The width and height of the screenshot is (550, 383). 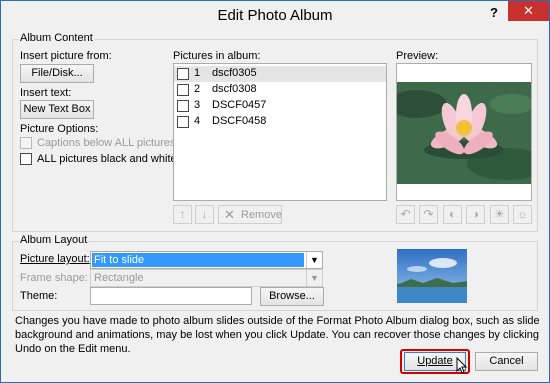 I want to click on picture-name: dscf0308, so click(x=234, y=89).